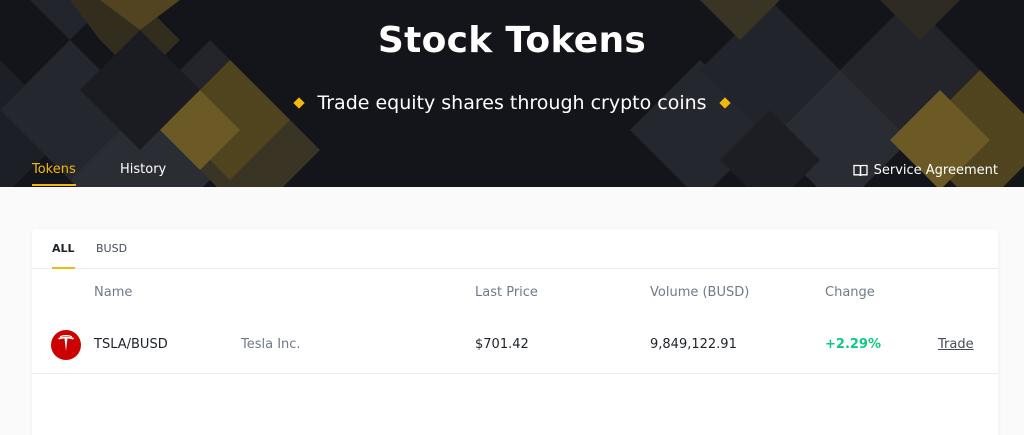 The image size is (1024, 435). I want to click on hero-tab-bar: Tokens History Service Agreement, so click(512, 172).